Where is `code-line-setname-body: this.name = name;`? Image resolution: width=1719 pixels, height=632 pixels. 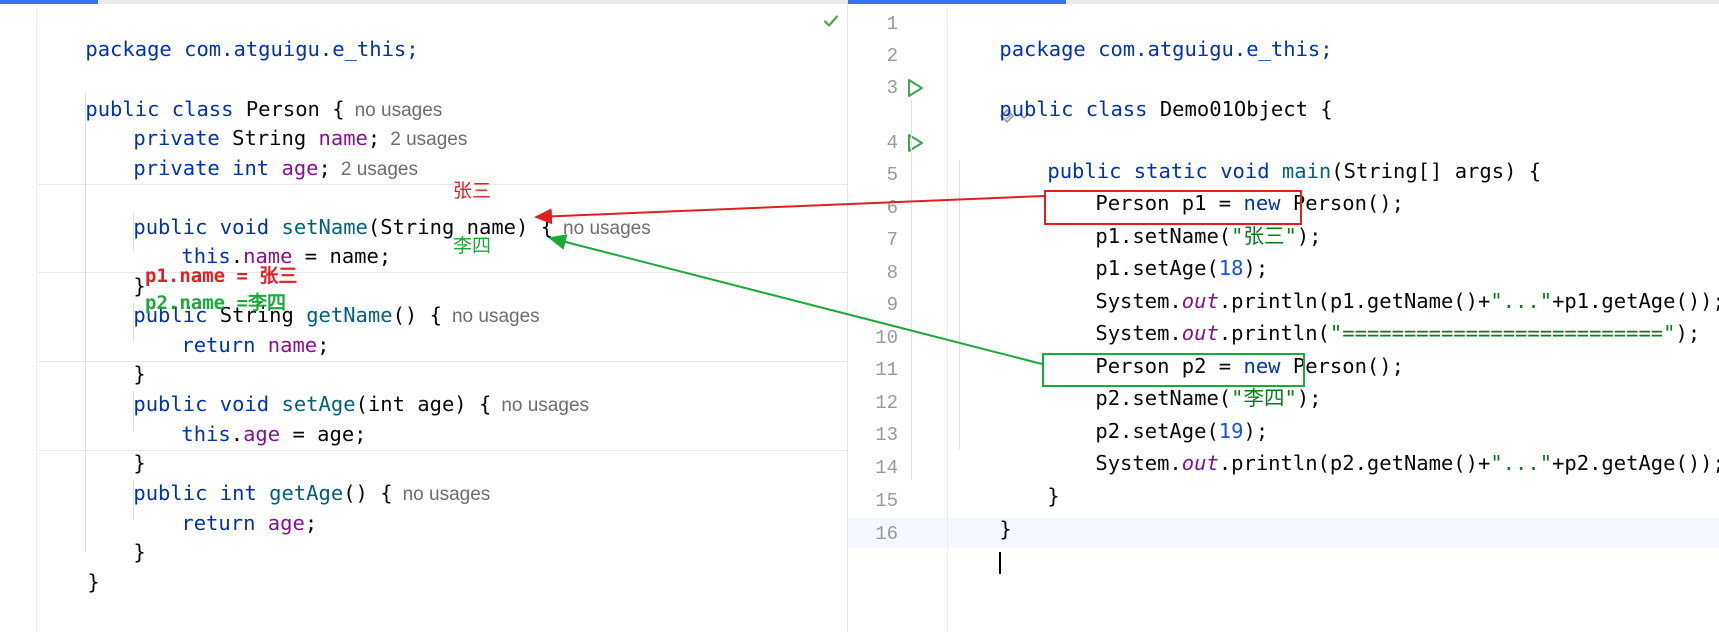 code-line-setname-body: this.name = name; is located at coordinates (261, 241).